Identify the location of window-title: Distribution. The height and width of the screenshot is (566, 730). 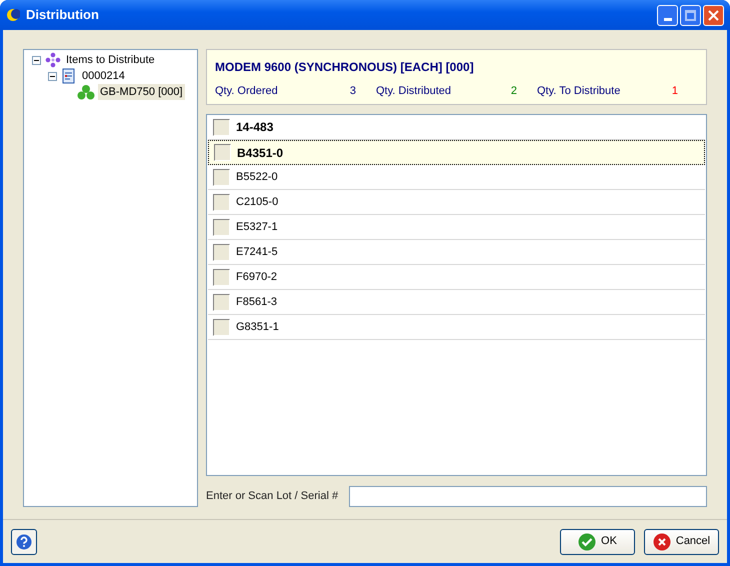
(62, 15).